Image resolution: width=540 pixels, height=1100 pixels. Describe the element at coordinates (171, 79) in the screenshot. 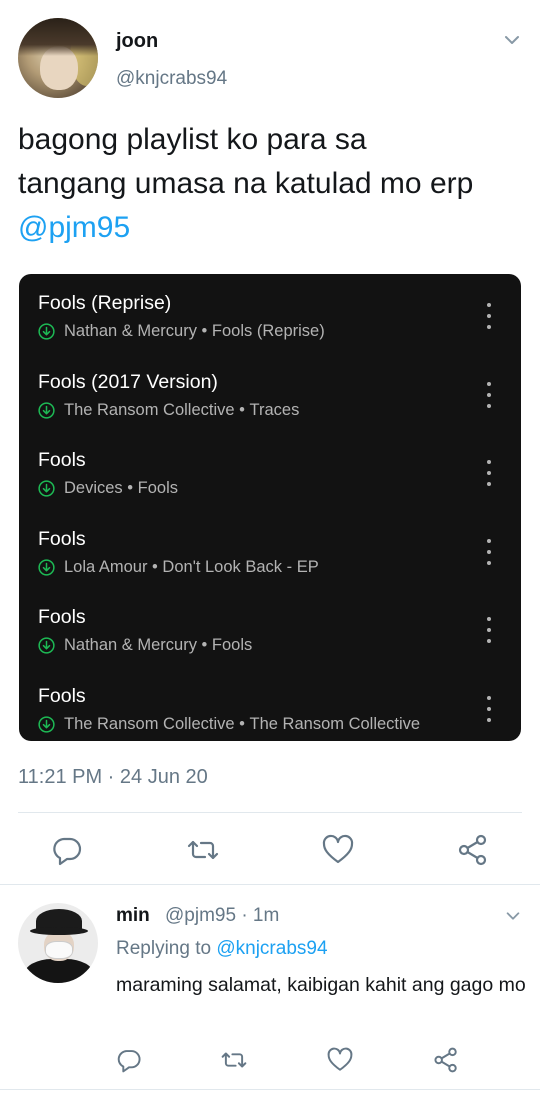

I see `author-handle: @knjcrabs94` at that location.